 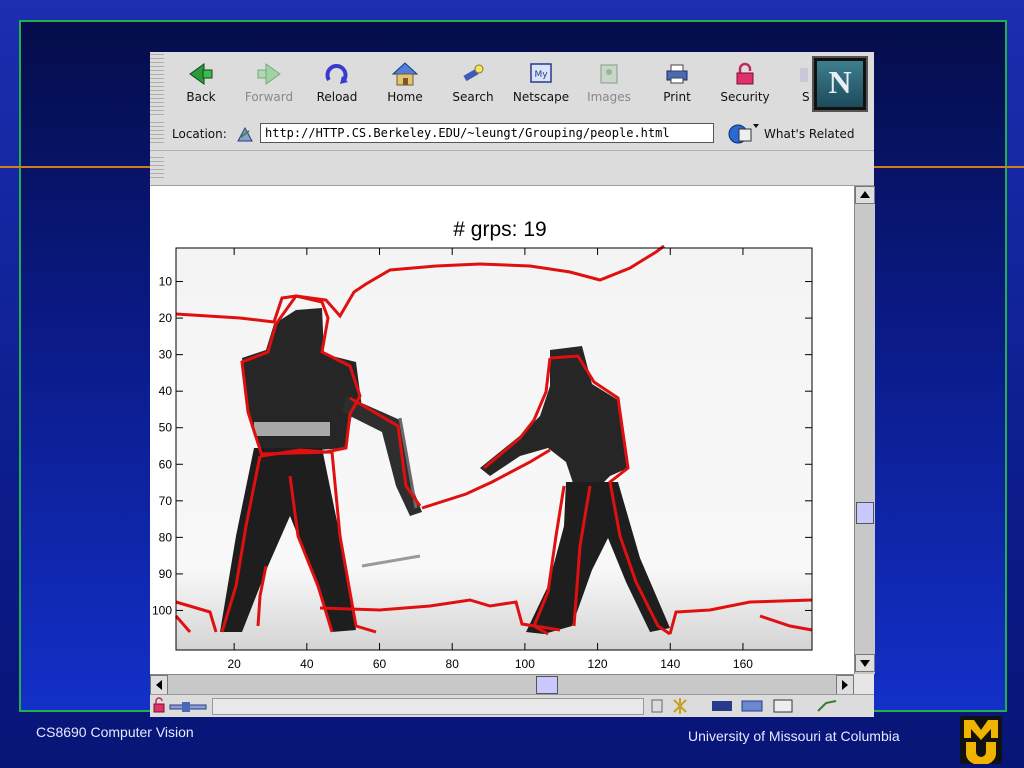 What do you see at coordinates (598, 664) in the screenshot?
I see `x-tick-label: 120` at bounding box center [598, 664].